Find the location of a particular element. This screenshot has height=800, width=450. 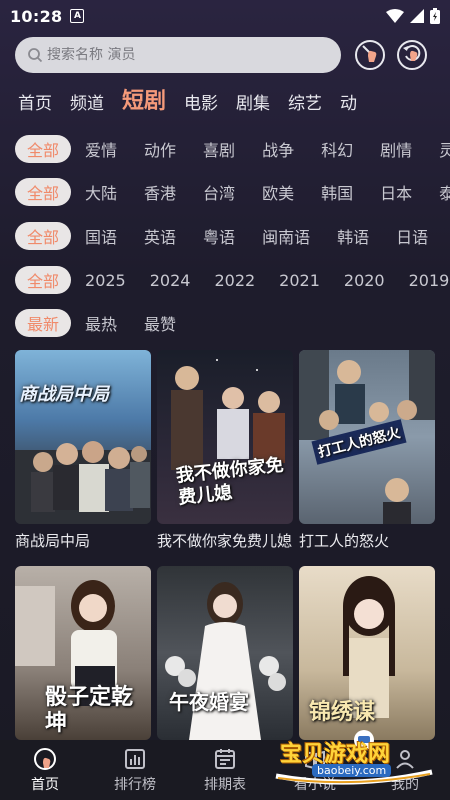

drama-card: 午夜婚宴 is located at coordinates (225, 653).